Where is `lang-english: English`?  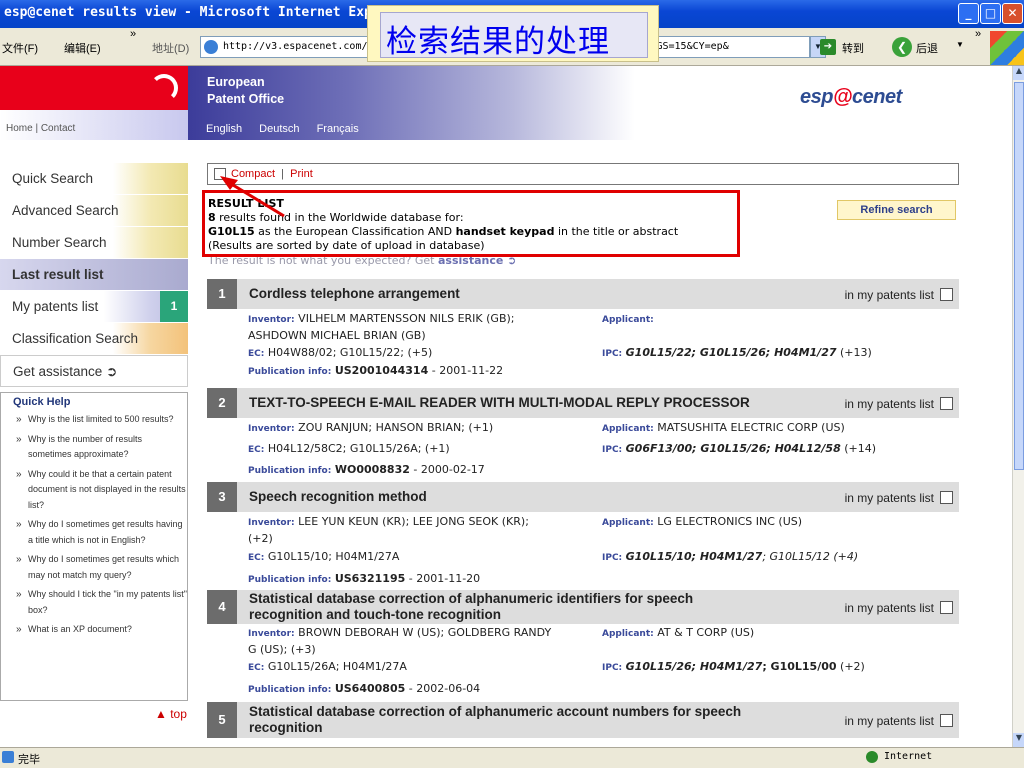
lang-english: English is located at coordinates (224, 129).